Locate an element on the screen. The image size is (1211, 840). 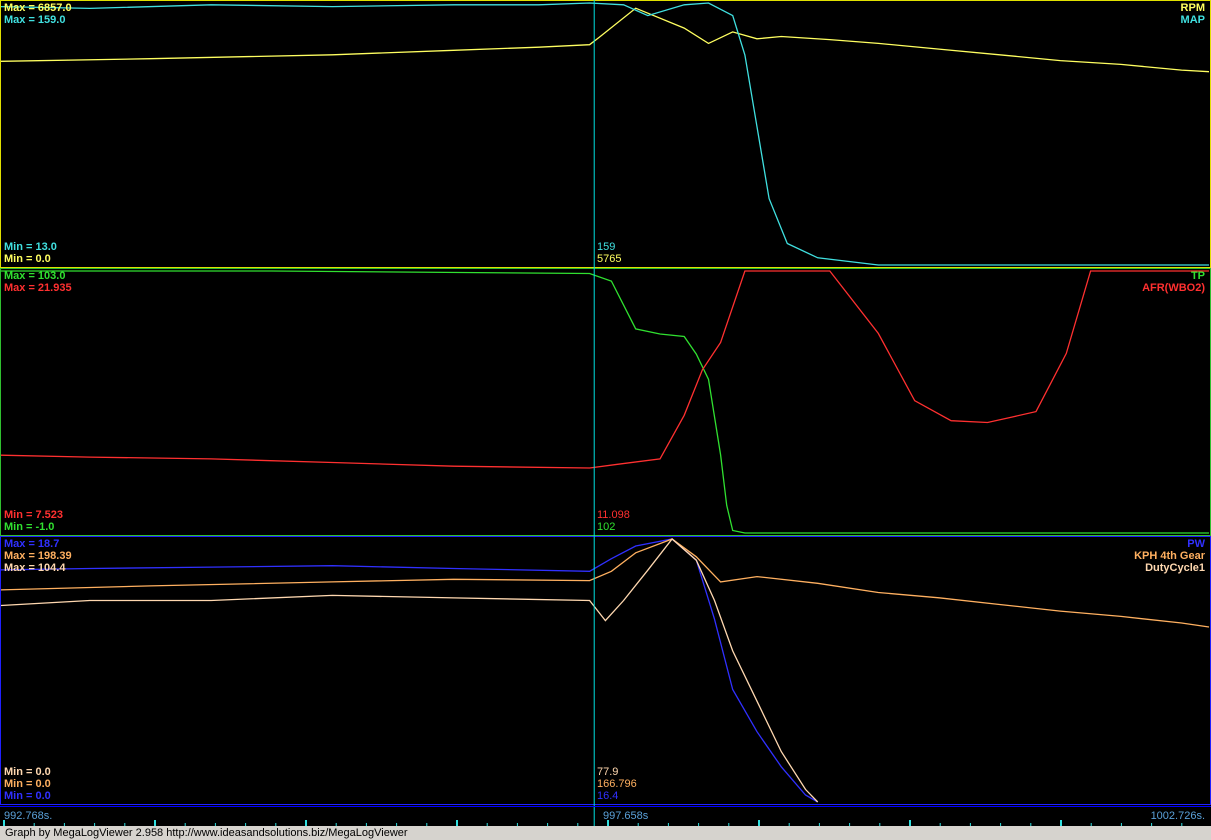
panel-3-max-label: Max = 198.39 is located at coordinates (38, 556).